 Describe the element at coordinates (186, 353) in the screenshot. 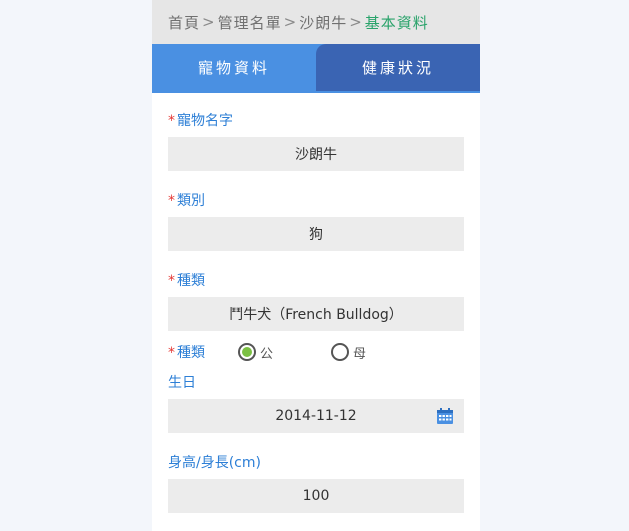

I see `sex-label: * 種類` at that location.